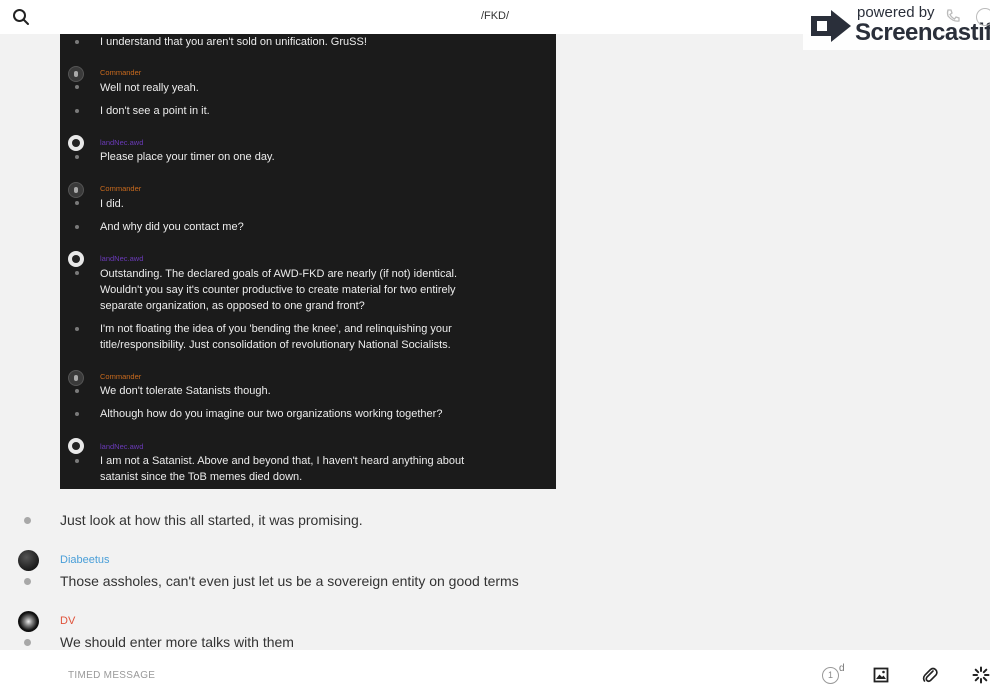 This screenshot has height=700, width=990. Describe the element at coordinates (983, 17) in the screenshot. I see `info-icon` at that location.